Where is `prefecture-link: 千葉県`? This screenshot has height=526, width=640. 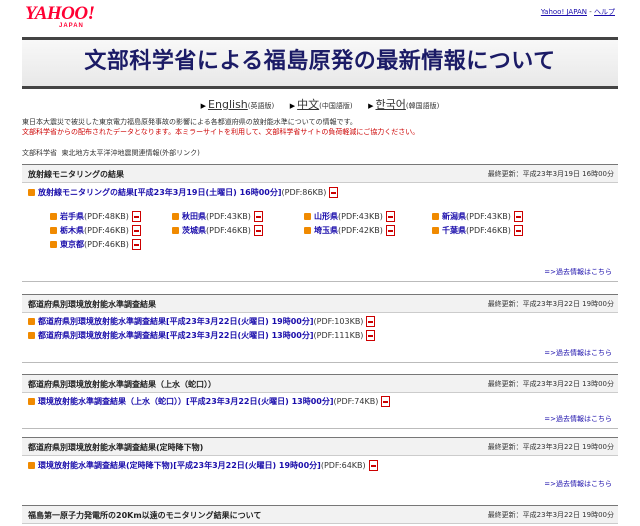 prefecture-link: 千葉県 is located at coordinates (454, 230).